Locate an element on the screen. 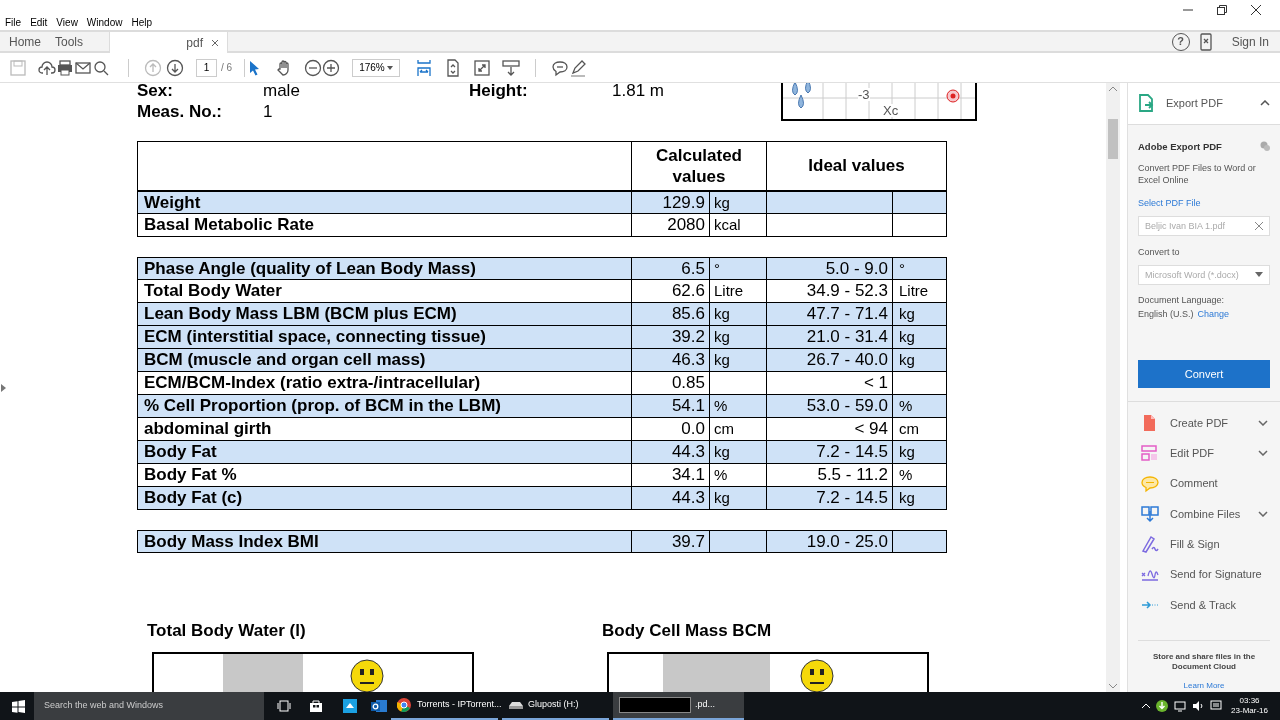 The height and width of the screenshot is (720, 1280). menu-item: Help is located at coordinates (141, 22).